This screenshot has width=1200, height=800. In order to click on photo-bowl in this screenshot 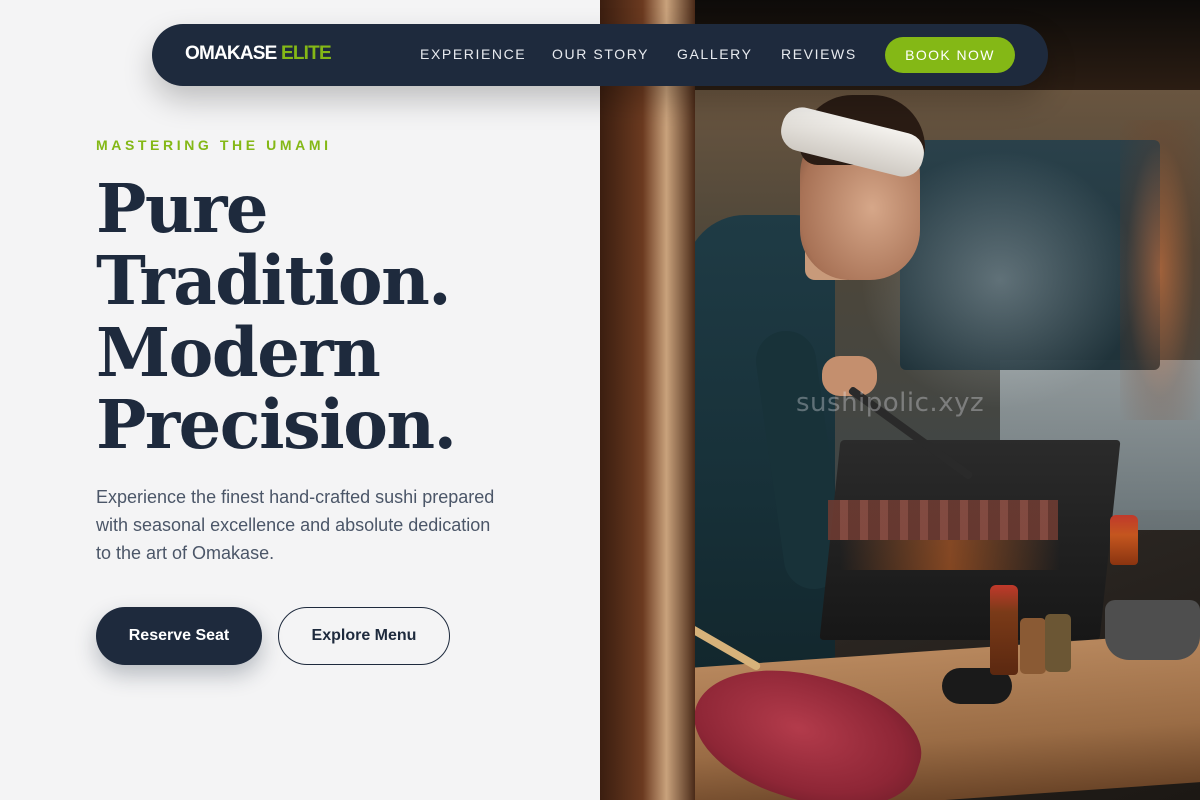, I will do `click(1152, 630)`.